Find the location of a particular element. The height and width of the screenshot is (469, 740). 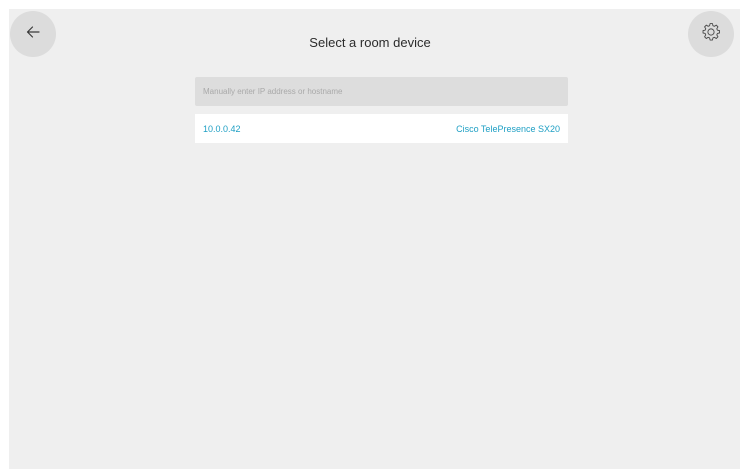

gear-icon is located at coordinates (711, 34).